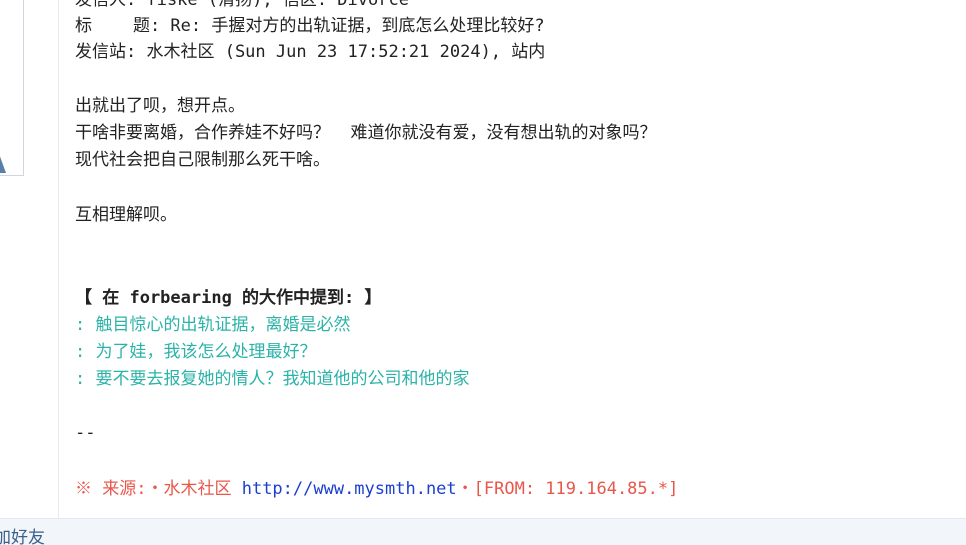 This screenshot has width=966, height=545. Describe the element at coordinates (483, 531) in the screenshot. I see `bottom-action-bar: 加好友` at that location.